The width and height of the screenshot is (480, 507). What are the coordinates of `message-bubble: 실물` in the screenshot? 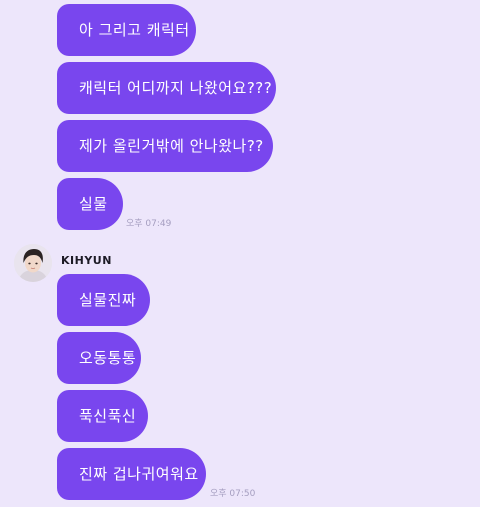 It's located at (90, 204).